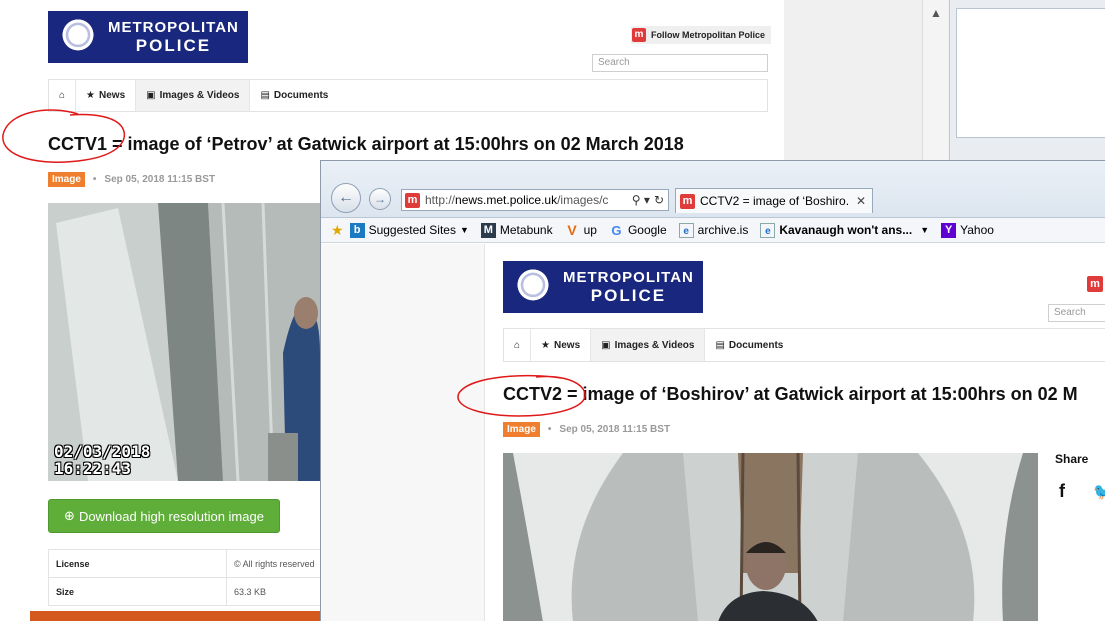  I want to click on main-nav: ⌂ ★ News ▣ Images & Videos ▤ Documents, so click(804, 345).